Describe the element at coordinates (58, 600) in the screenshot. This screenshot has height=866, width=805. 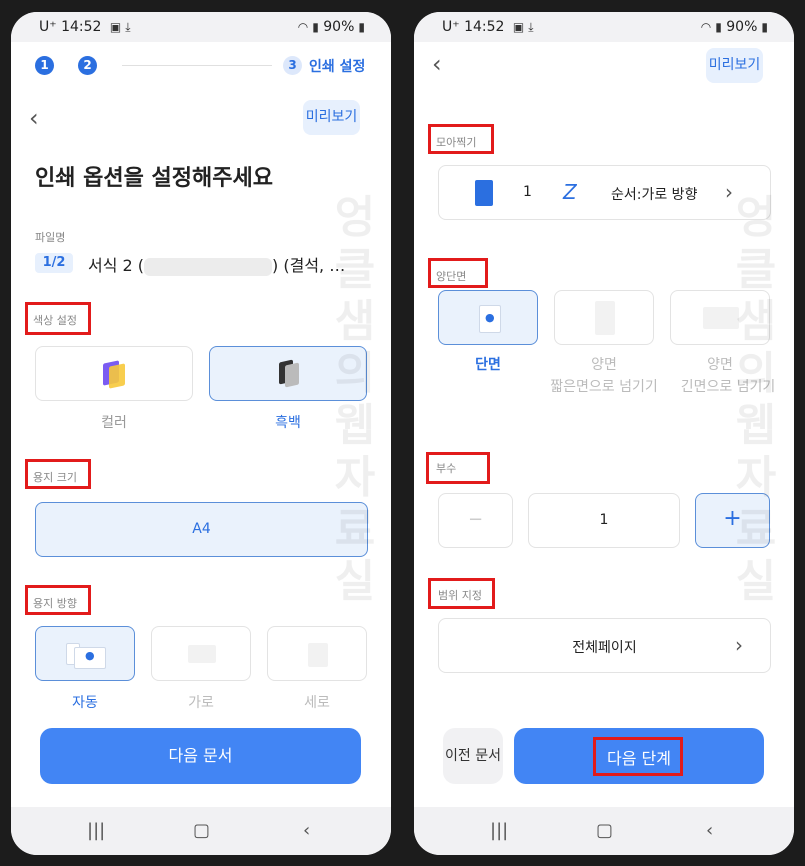
I see `highlight-orientation-section` at that location.